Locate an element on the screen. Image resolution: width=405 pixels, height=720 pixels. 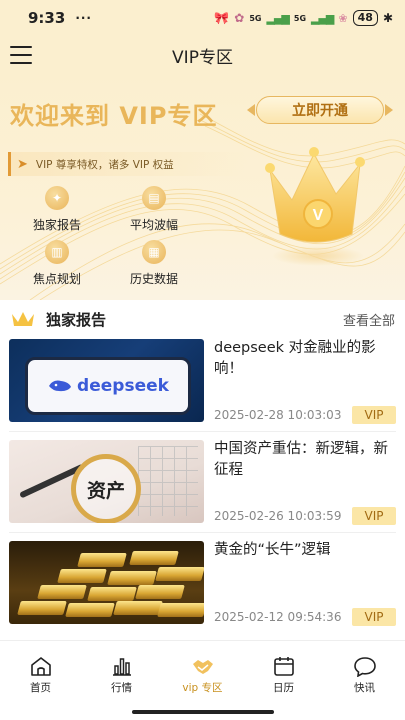
signal-5g-2: 5G is located at coordinates (300, 18).